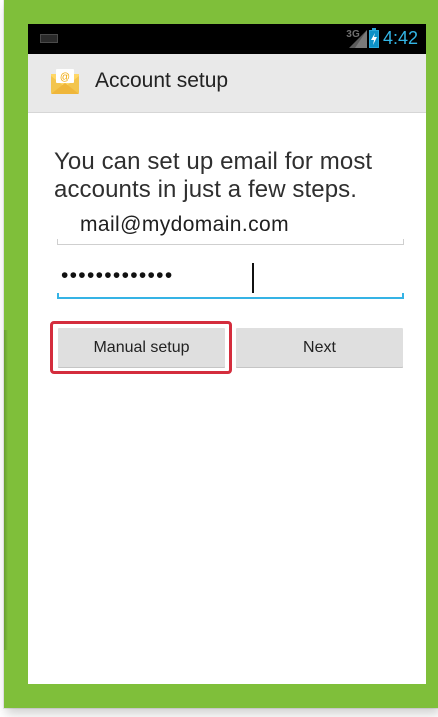 The image size is (438, 717). Describe the element at coordinates (400, 38) in the screenshot. I see `status-time: 4:42` at that location.